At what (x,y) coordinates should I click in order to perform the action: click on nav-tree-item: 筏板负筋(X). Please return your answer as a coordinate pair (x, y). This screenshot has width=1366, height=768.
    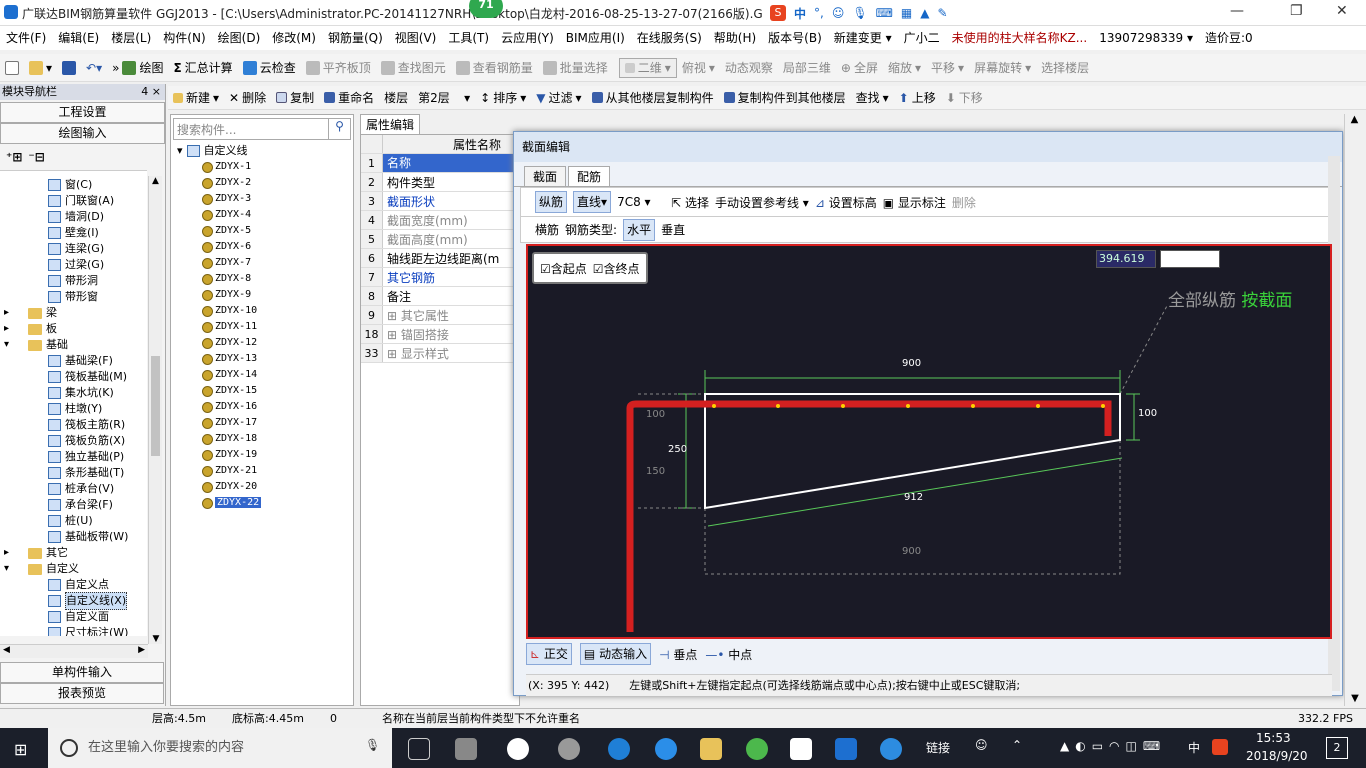
    Looking at the image, I should click on (73, 441).